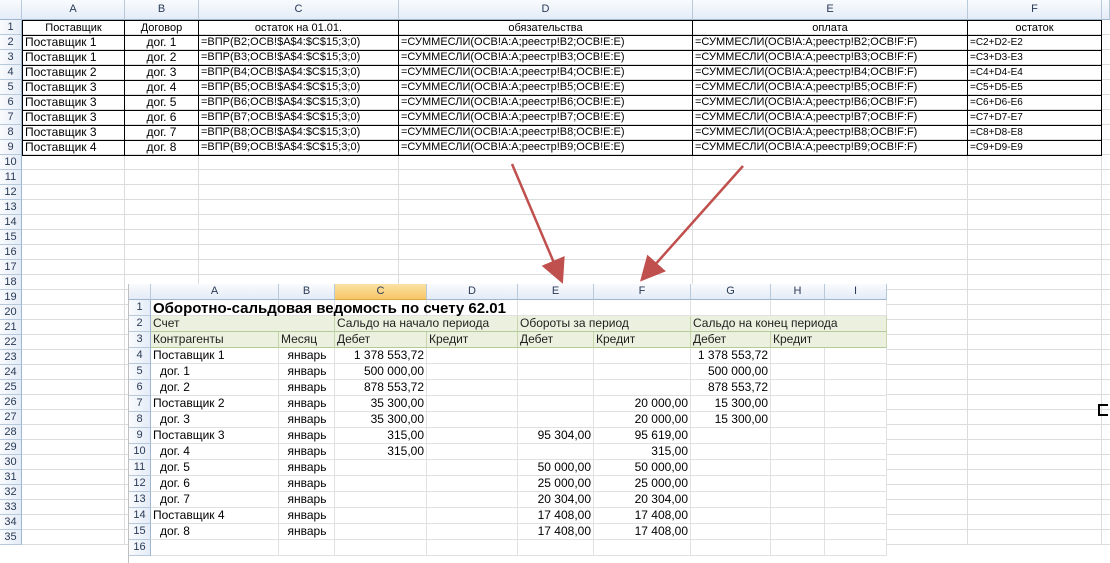 This screenshot has height=563, width=1110. Describe the element at coordinates (556, 292) in the screenshot. I see `osv-column-header-e: E` at that location.